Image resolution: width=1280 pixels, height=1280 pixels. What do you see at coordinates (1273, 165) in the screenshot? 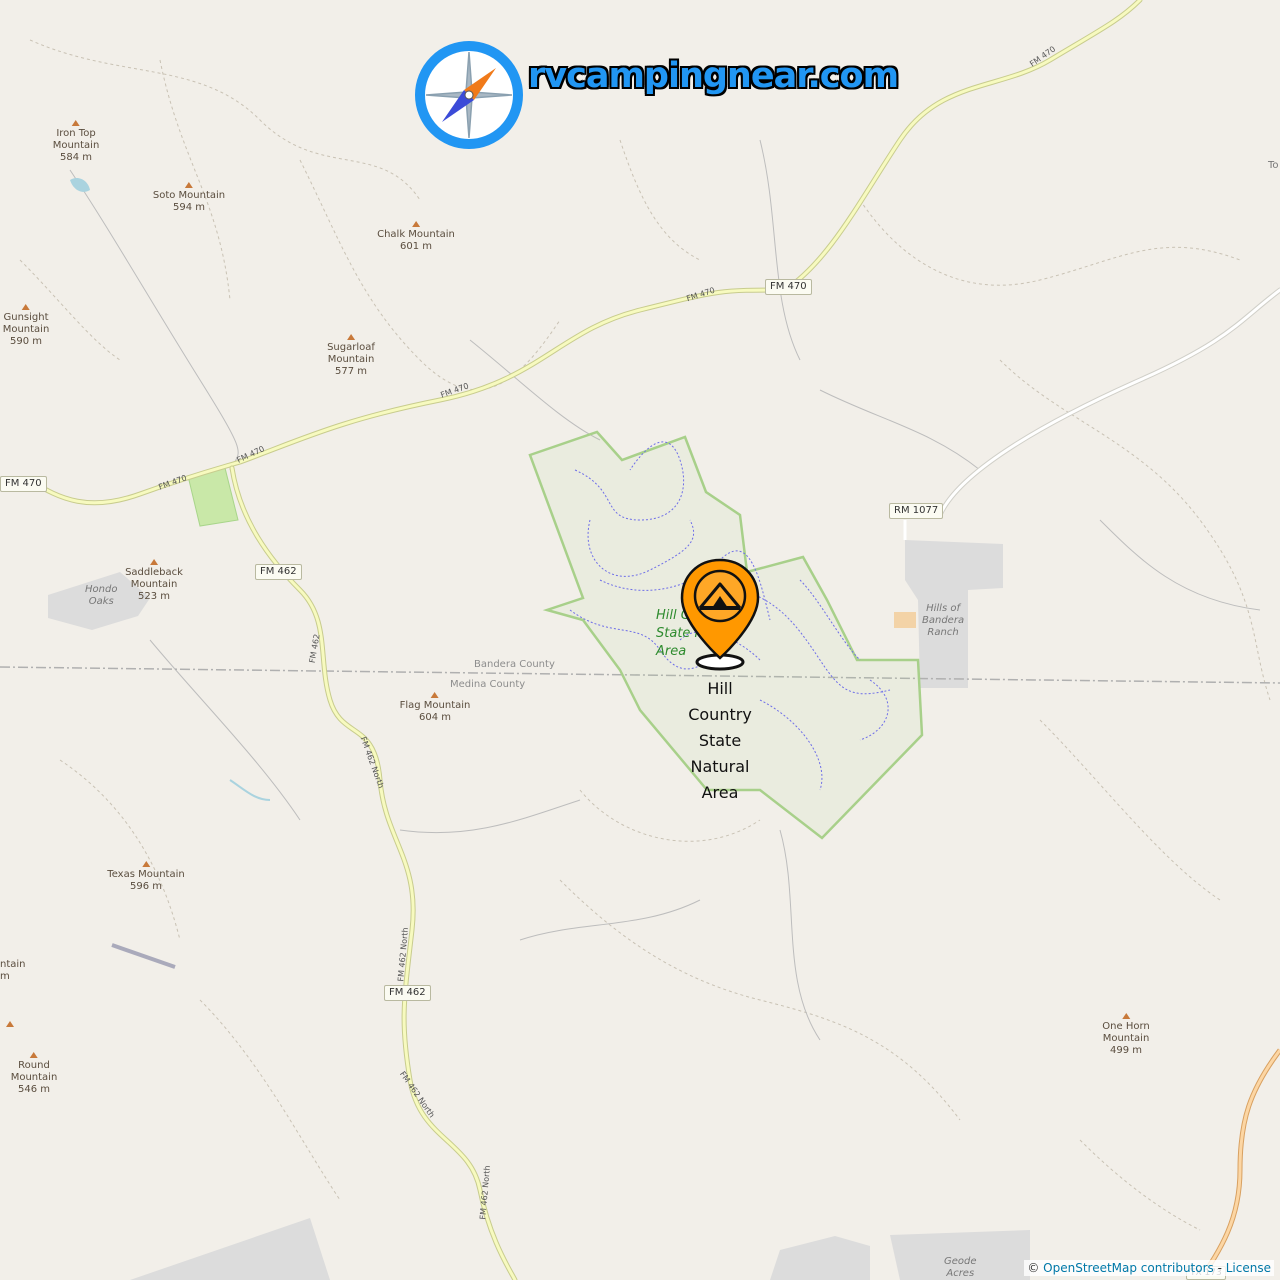
I see `place-partial-east: To` at bounding box center [1273, 165].